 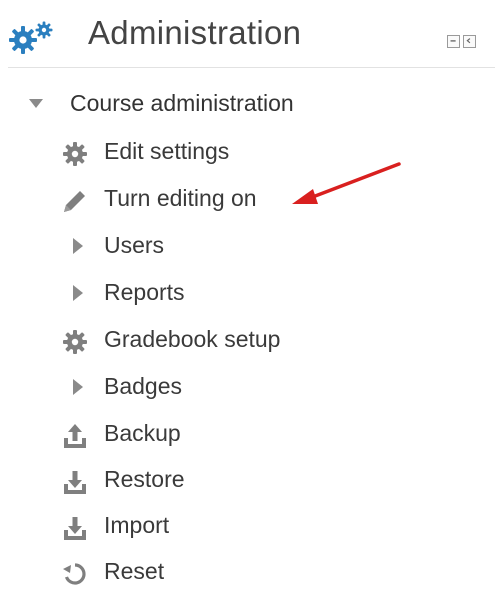 I want to click on block-title: Administration, so click(x=195, y=32).